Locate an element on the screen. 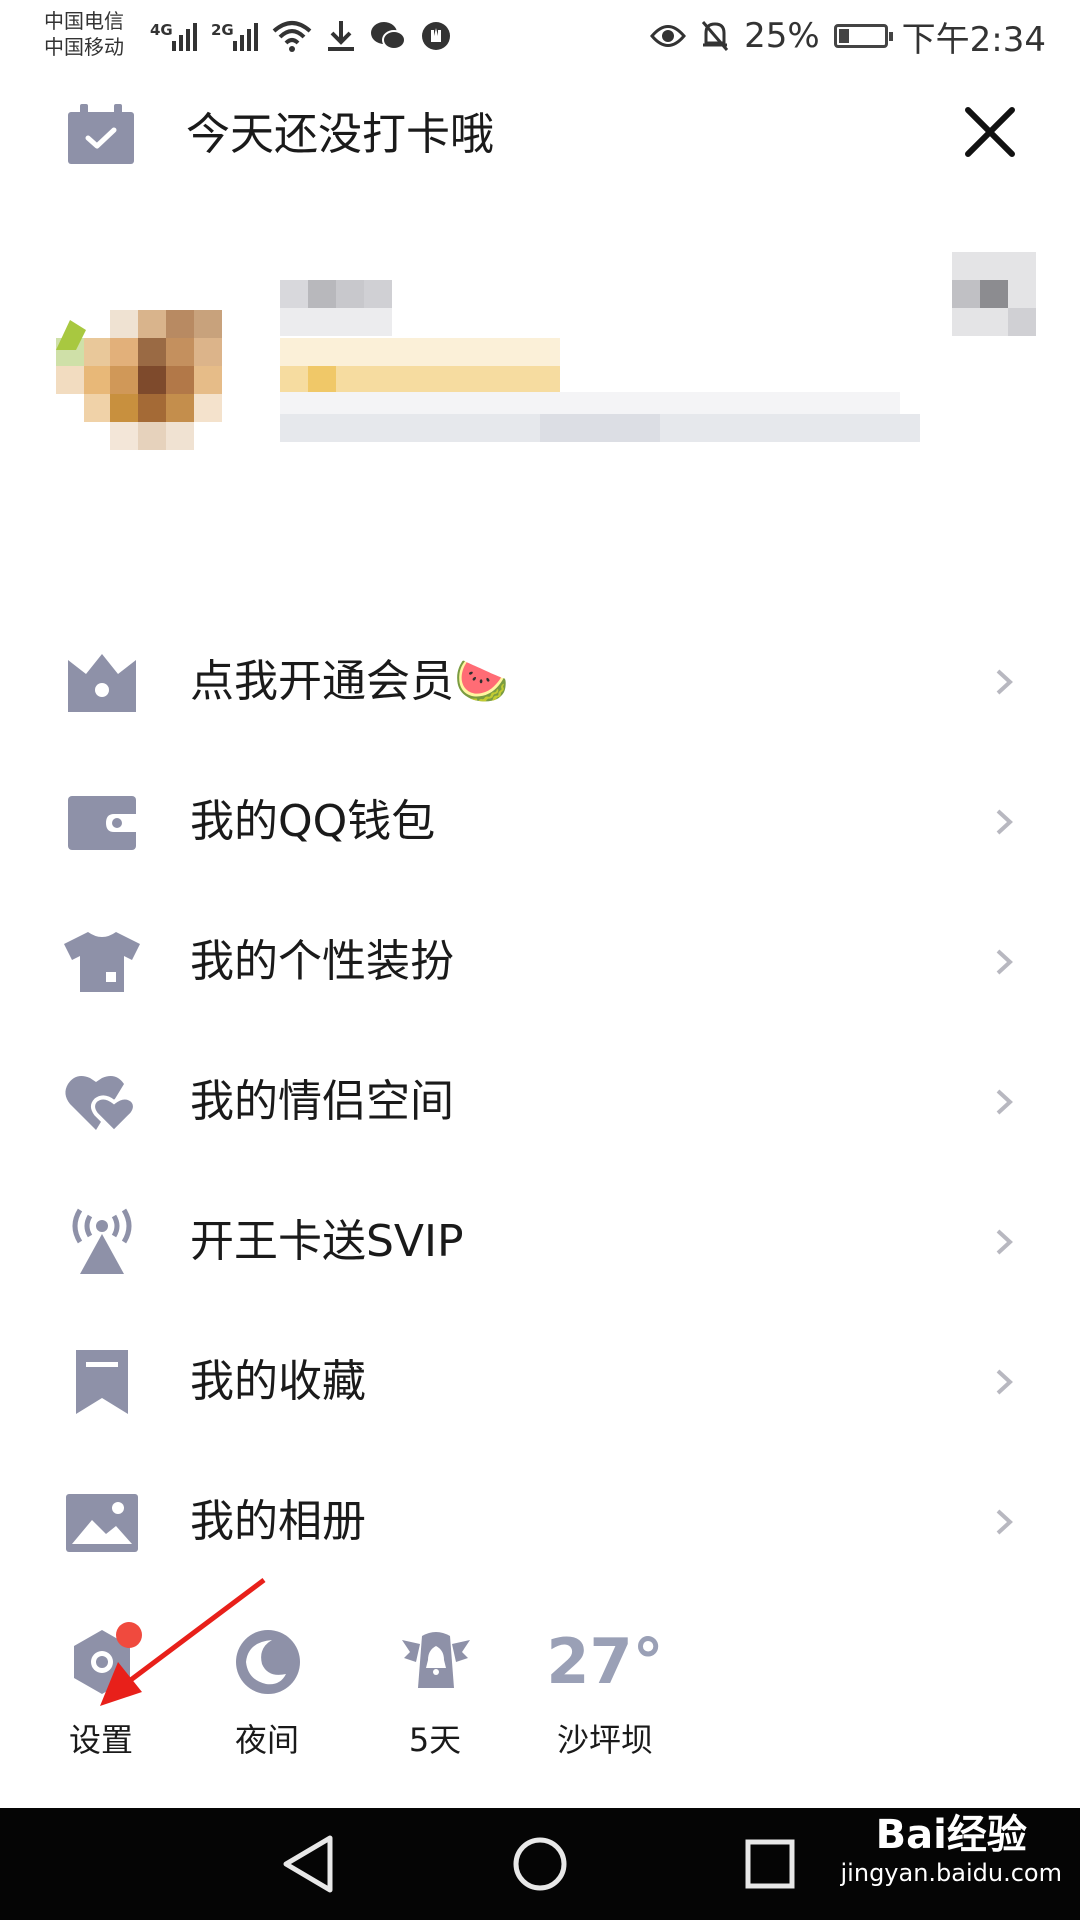 This screenshot has width=1080, height=1920. shirt-icon is located at coordinates (102, 962).